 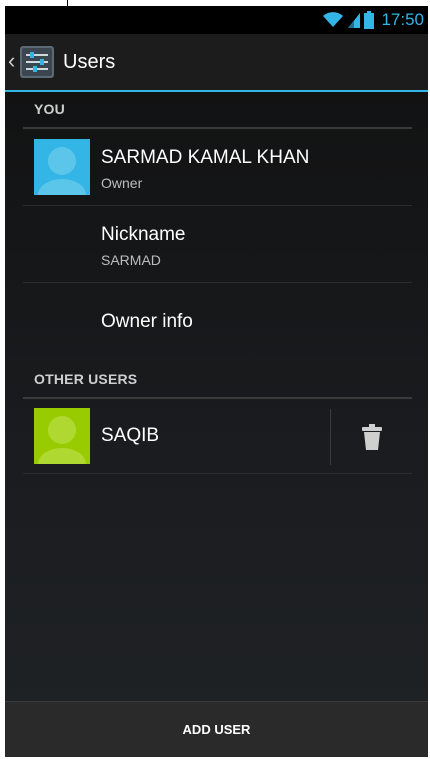 I want to click on saqib-avatar, so click(x=62, y=436).